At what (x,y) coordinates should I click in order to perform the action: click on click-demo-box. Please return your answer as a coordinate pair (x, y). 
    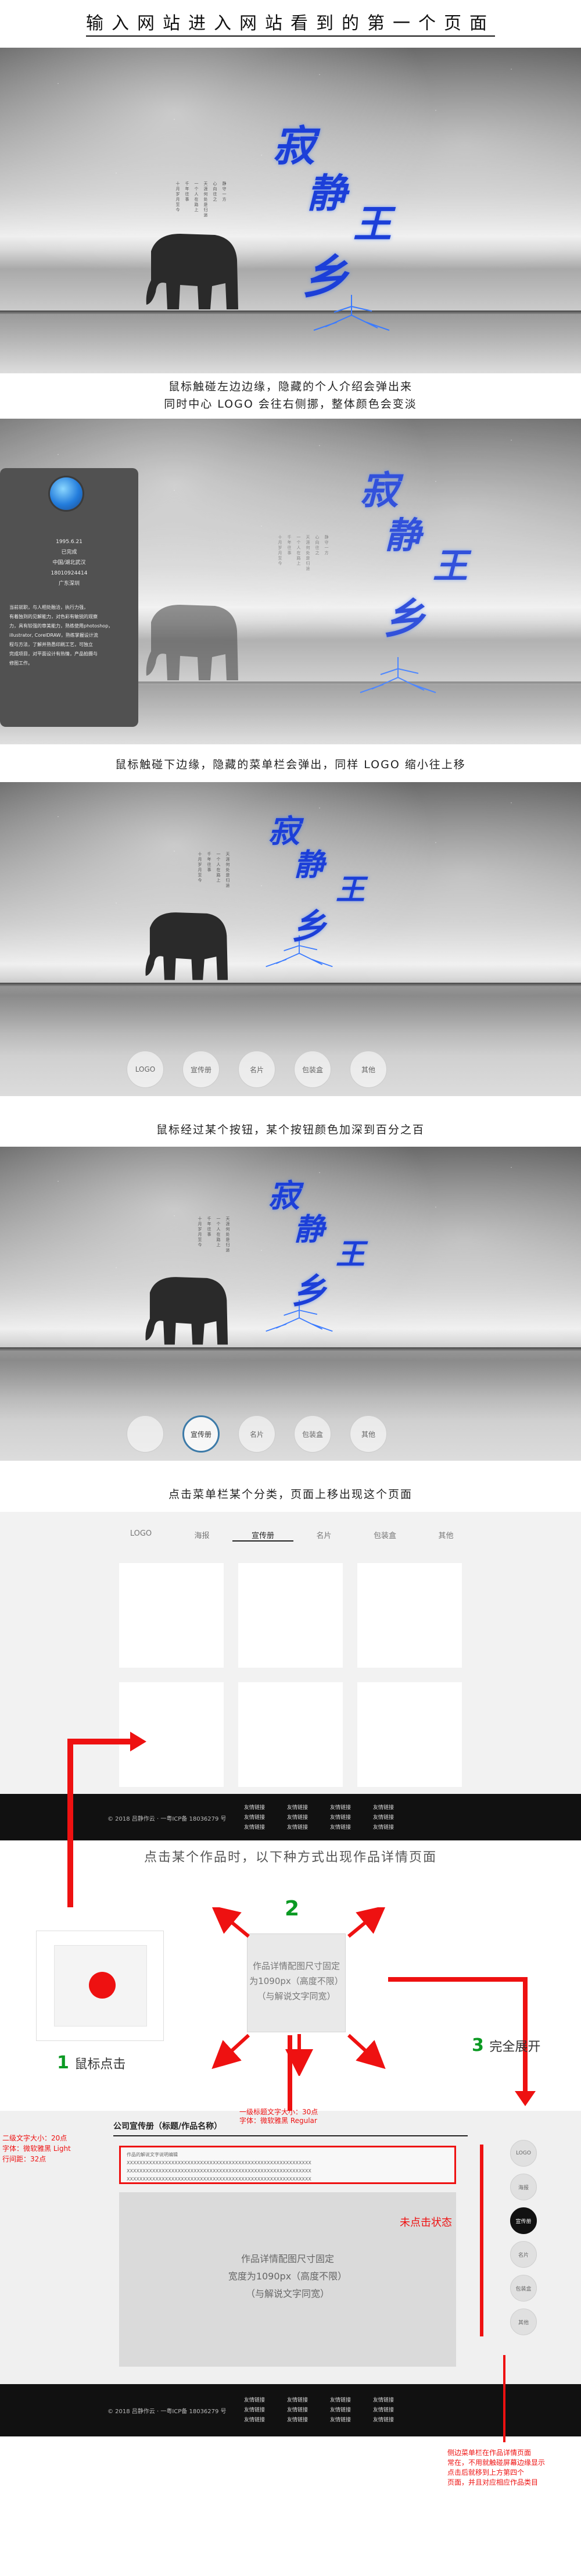
    Looking at the image, I should click on (100, 1986).